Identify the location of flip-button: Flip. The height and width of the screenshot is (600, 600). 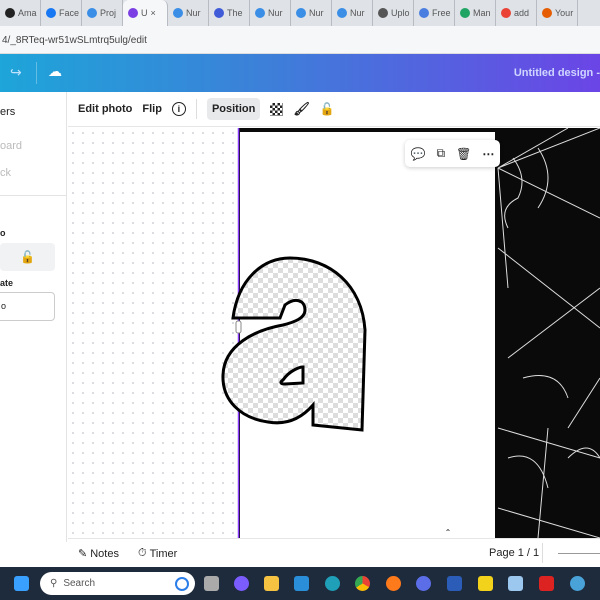
(152, 109).